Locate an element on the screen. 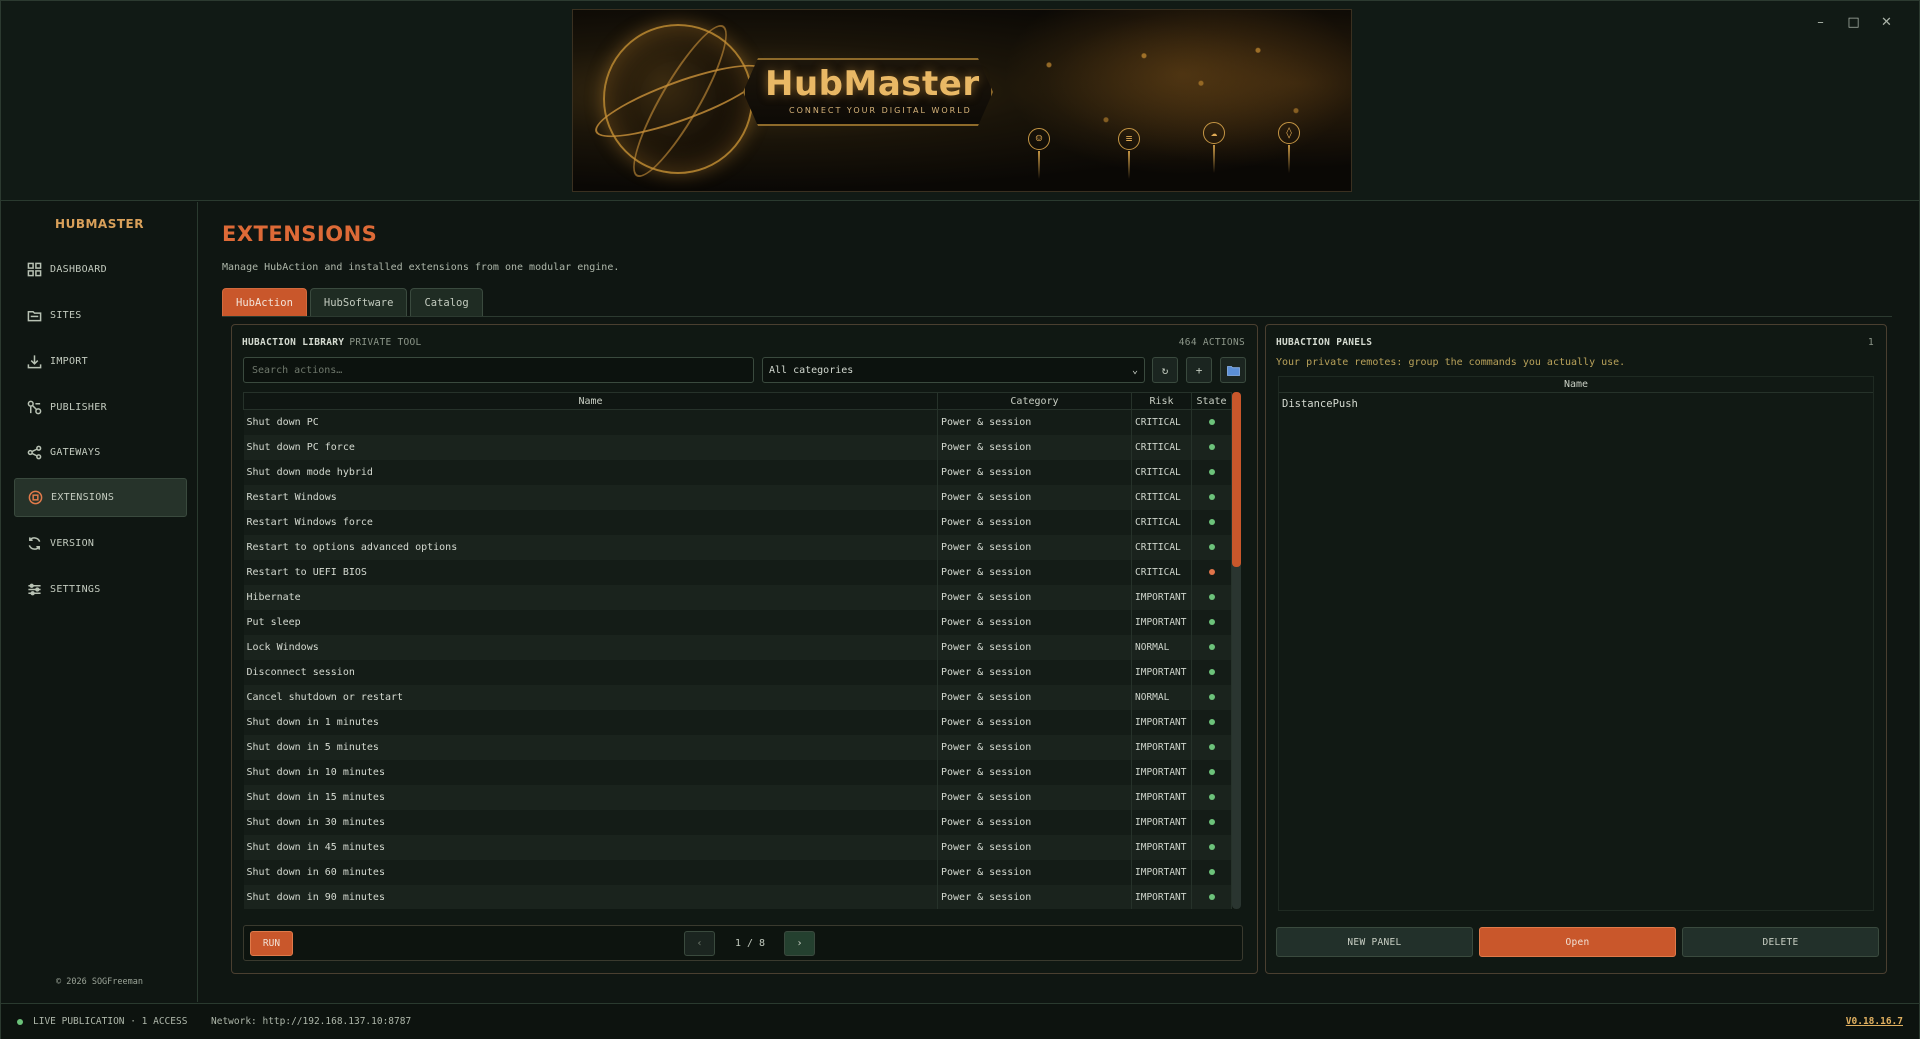 The height and width of the screenshot is (1039, 1920). next-page-button: › is located at coordinates (799, 943).